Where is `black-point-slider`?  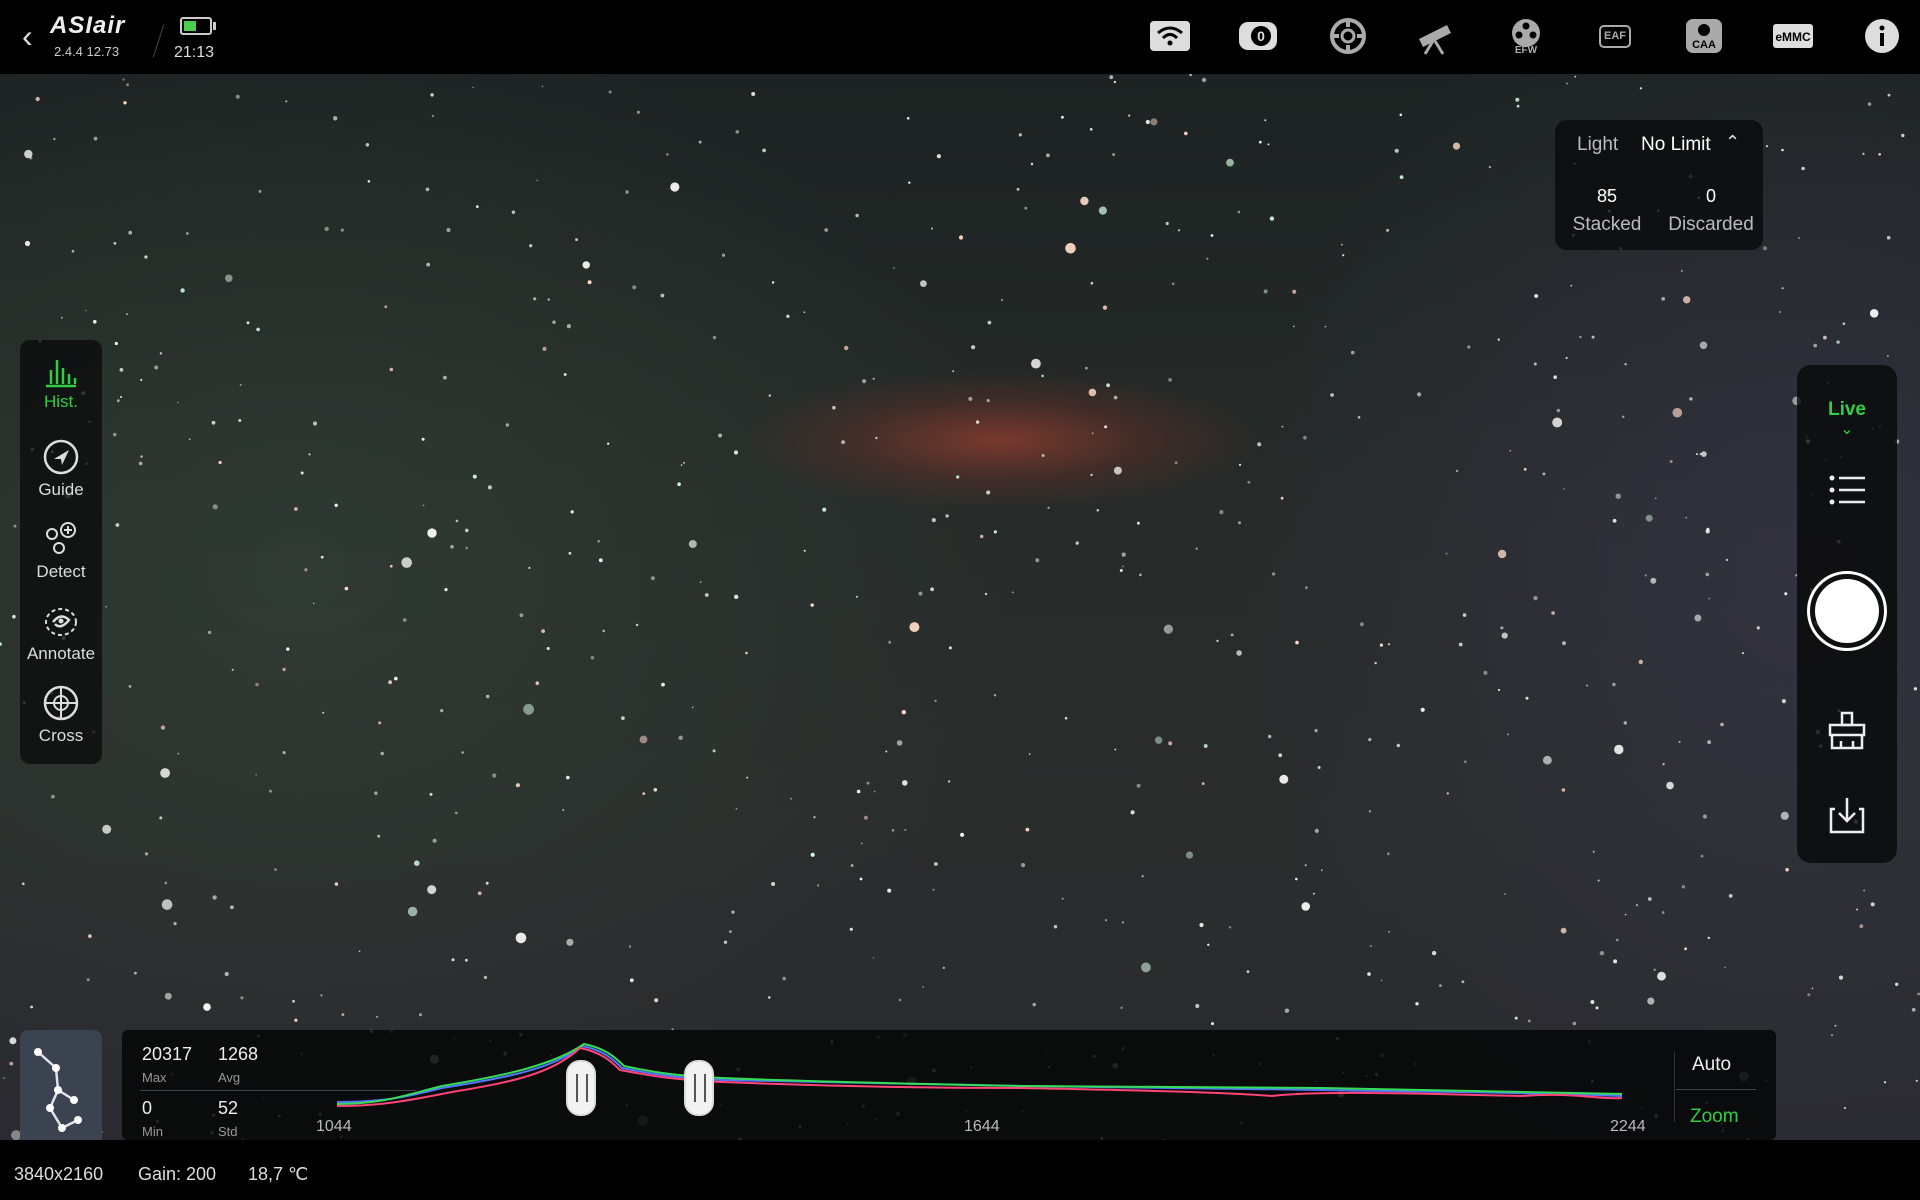
black-point-slider is located at coordinates (581, 1088).